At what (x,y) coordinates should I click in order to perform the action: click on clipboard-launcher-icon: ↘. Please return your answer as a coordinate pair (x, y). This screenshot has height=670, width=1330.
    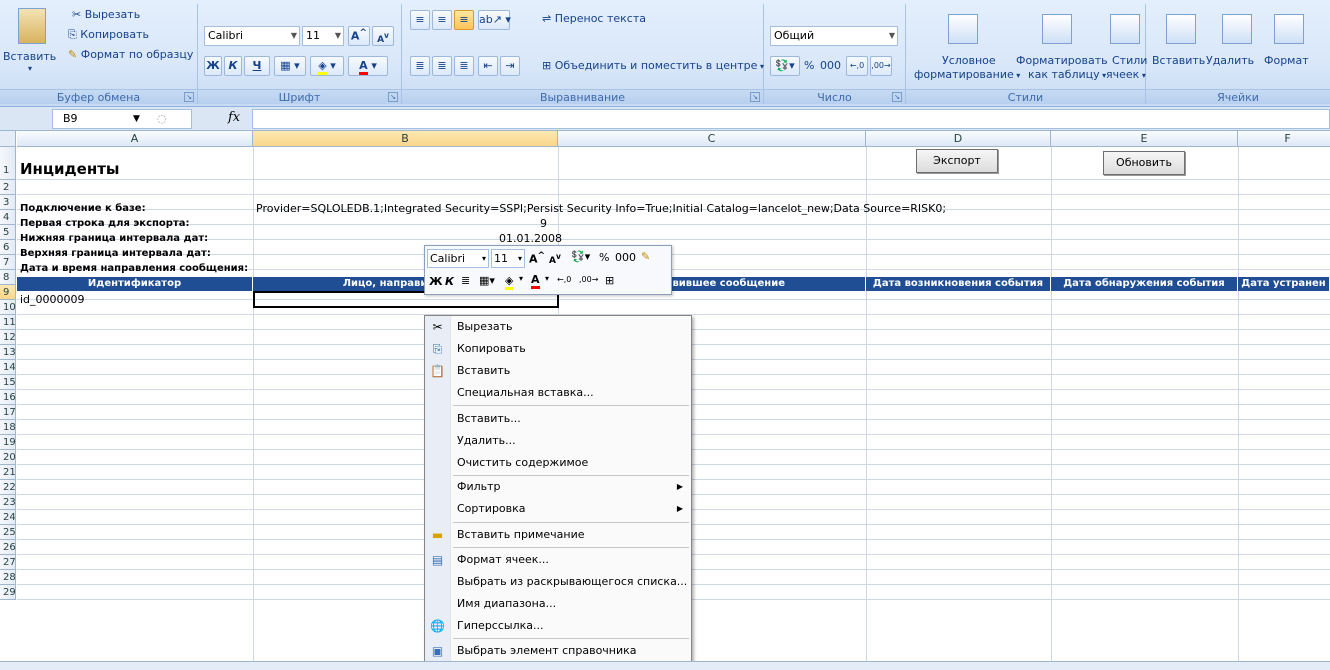
    Looking at the image, I should click on (189, 97).